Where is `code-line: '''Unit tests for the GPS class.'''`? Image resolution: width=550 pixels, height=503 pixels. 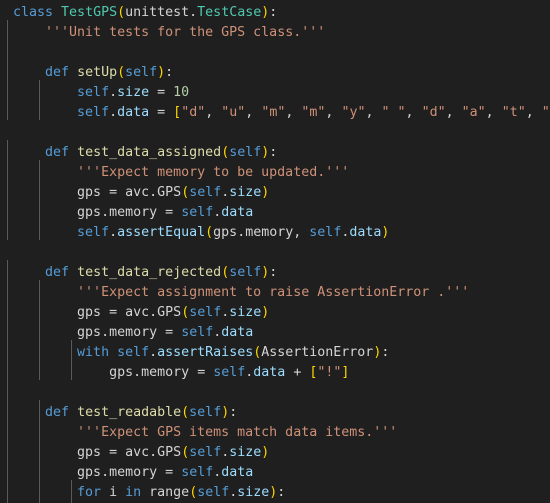
code-line: '''Unit tests for the GPS class.''' is located at coordinates (275, 33).